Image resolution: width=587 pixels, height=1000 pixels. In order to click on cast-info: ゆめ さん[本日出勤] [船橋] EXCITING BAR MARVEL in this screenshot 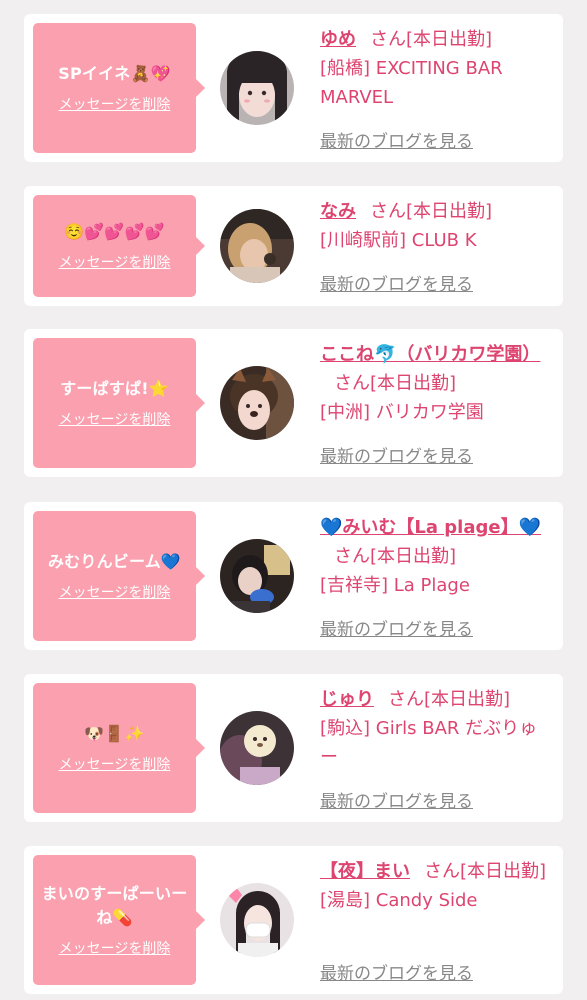, I will do `click(435, 68)`.